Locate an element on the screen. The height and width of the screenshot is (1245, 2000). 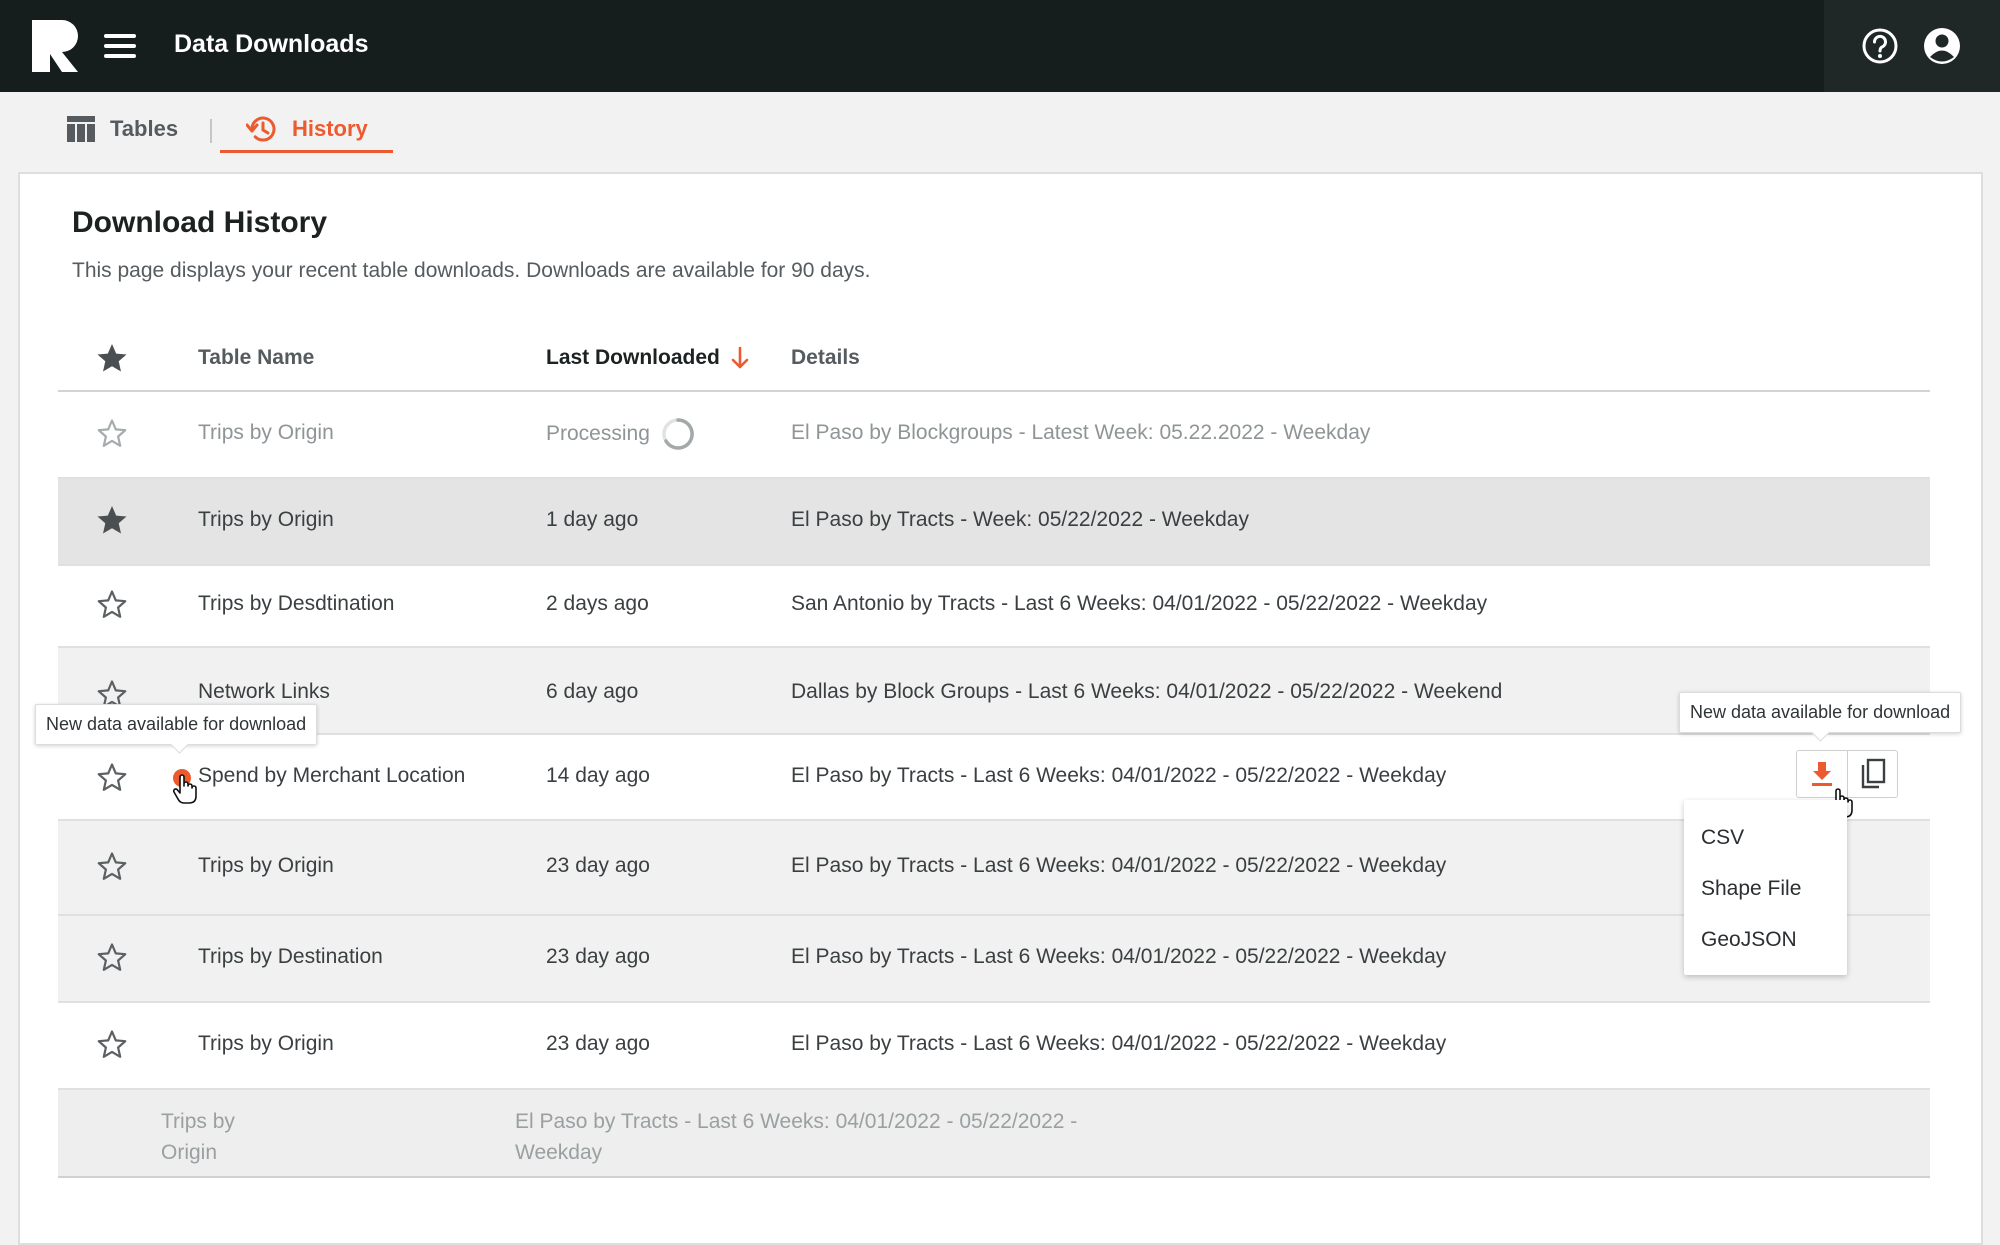
loading-spinner-icon is located at coordinates (678, 434).